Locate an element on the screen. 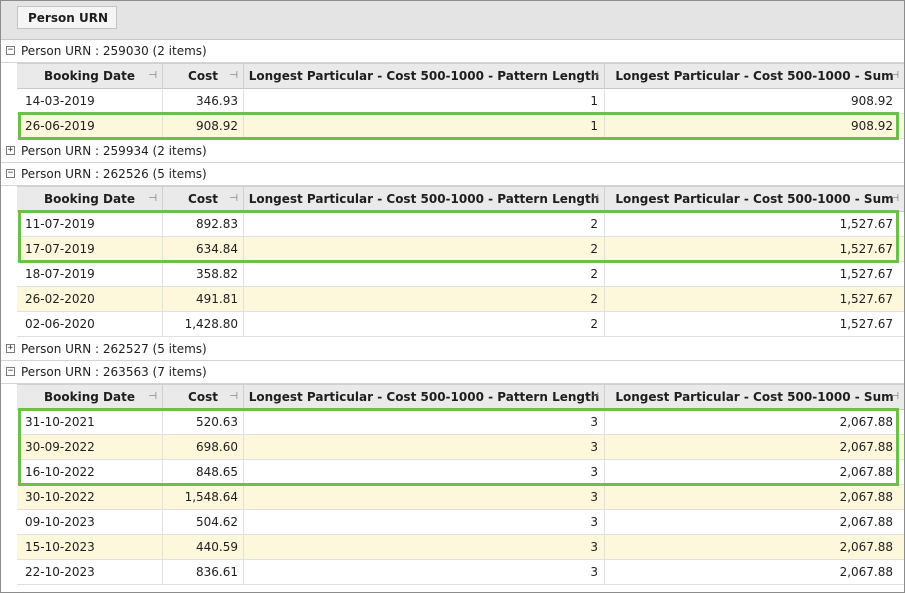  table-row: 18-07-2019 358.82 2 1,527.67 is located at coordinates (460, 274).